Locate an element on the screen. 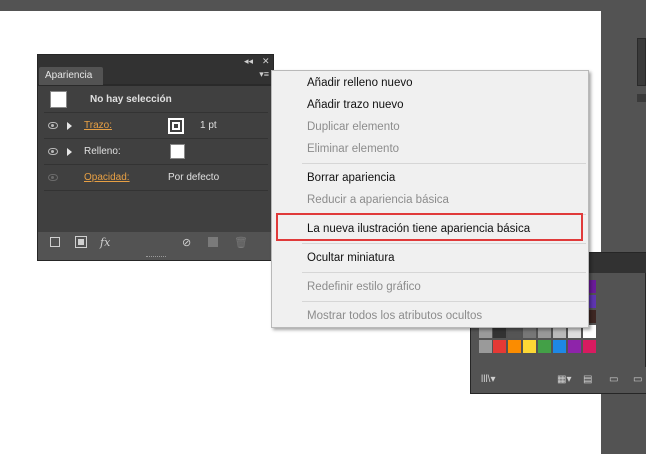  panel-footer: fx ⊘ 🗑 is located at coordinates (155, 244).